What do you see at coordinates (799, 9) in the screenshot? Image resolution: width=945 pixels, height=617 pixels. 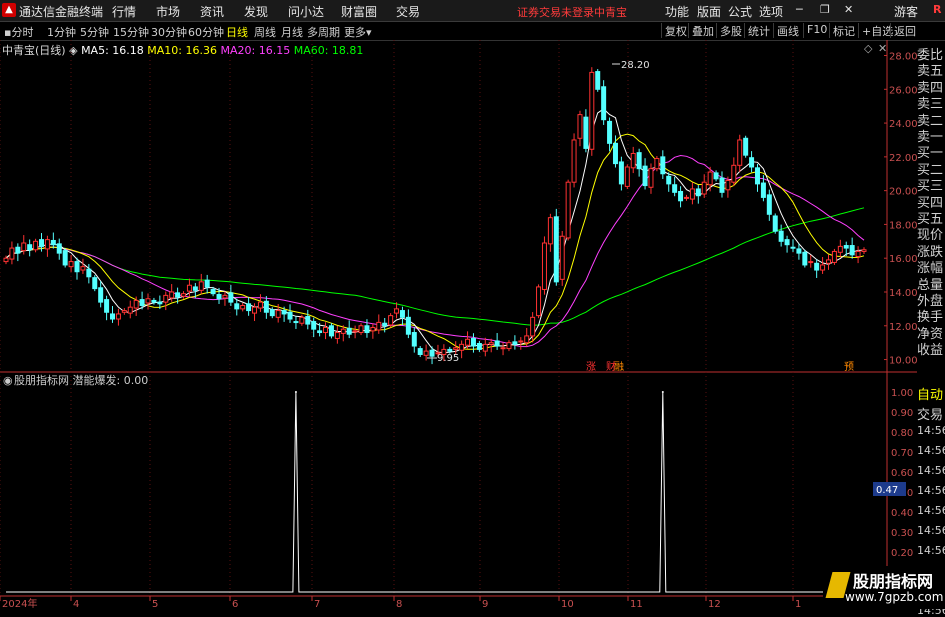 I see `minimize-icon: ─` at bounding box center [799, 9].